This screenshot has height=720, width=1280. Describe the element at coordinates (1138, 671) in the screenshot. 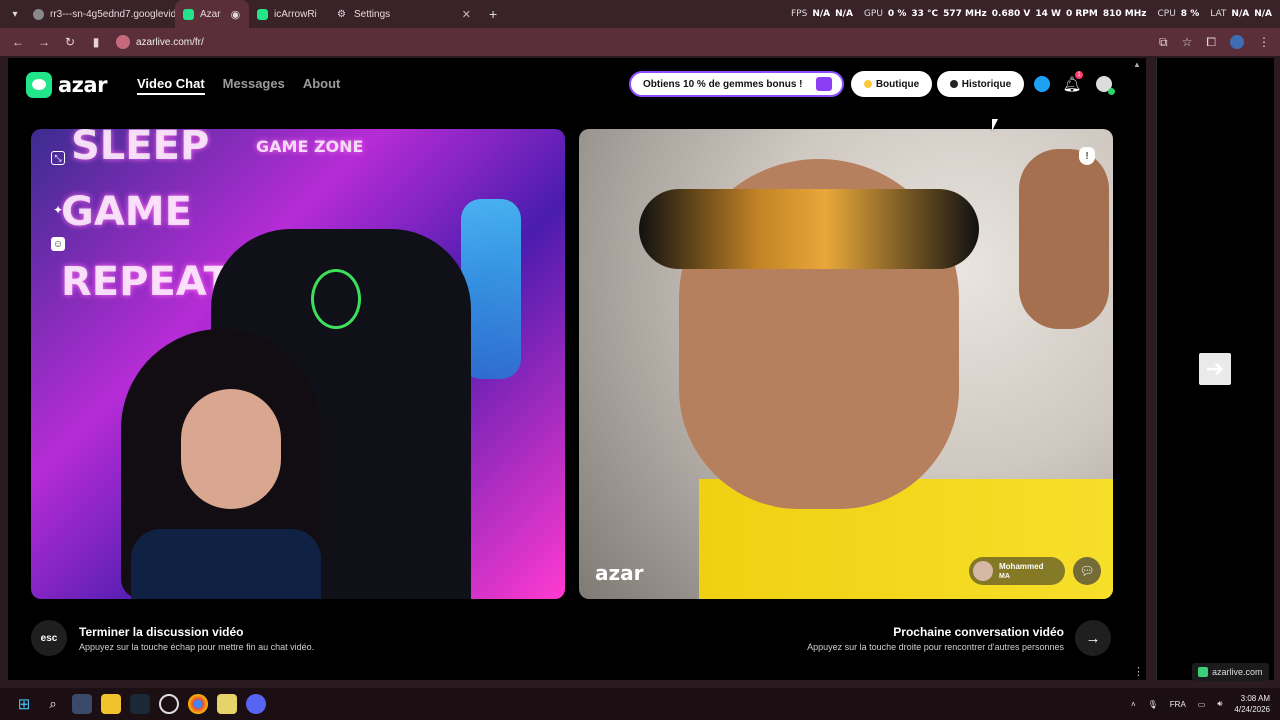

I see `more-options-icon: ⋮` at that location.